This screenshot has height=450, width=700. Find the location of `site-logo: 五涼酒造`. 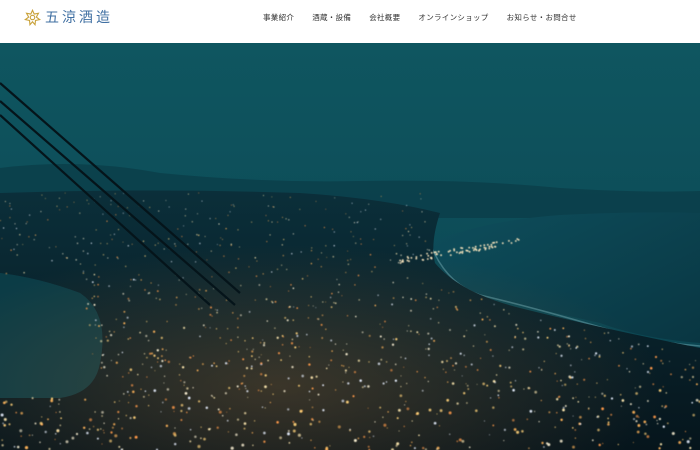

site-logo: 五涼酒造 is located at coordinates (68, 17).